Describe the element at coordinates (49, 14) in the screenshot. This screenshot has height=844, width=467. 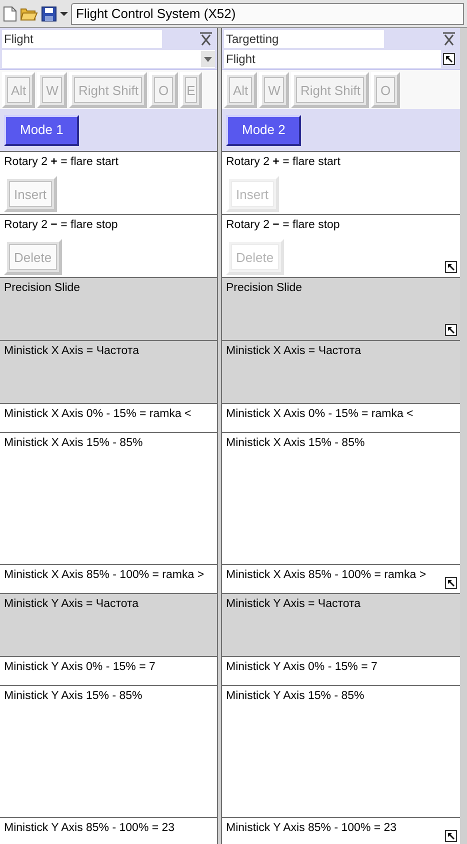
I see `save-icon` at that location.